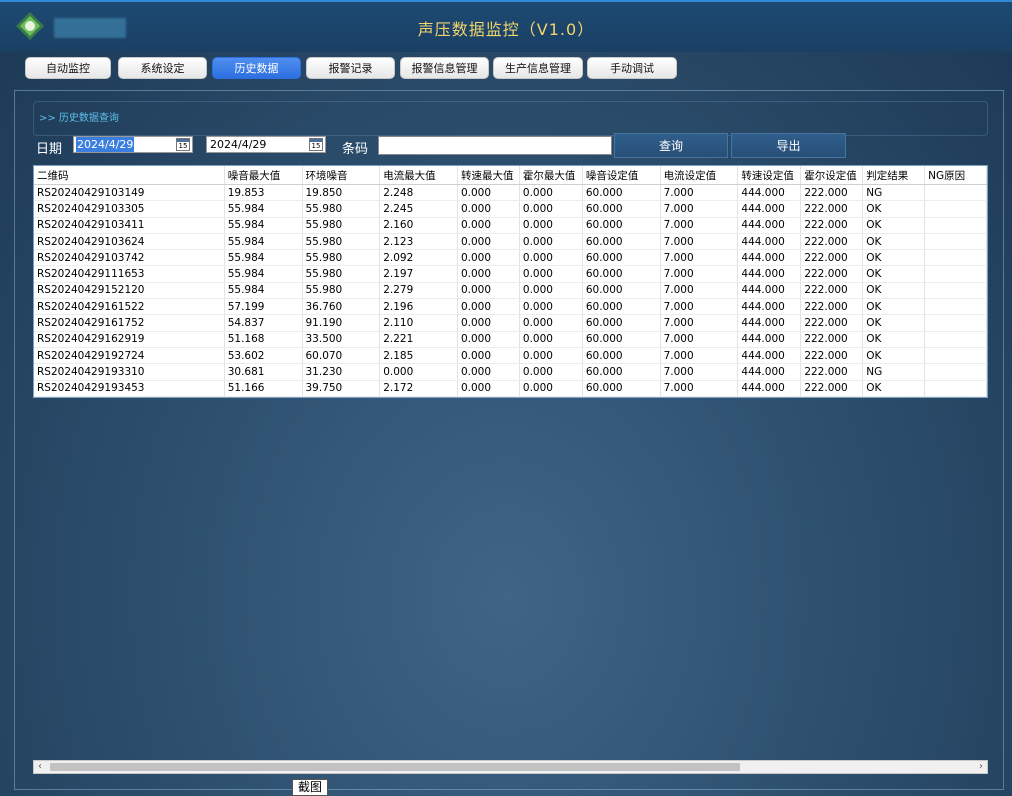 This screenshot has height=796, width=1012. What do you see at coordinates (129, 291) in the screenshot?
I see `table-cell: RS20240429152120` at bounding box center [129, 291].